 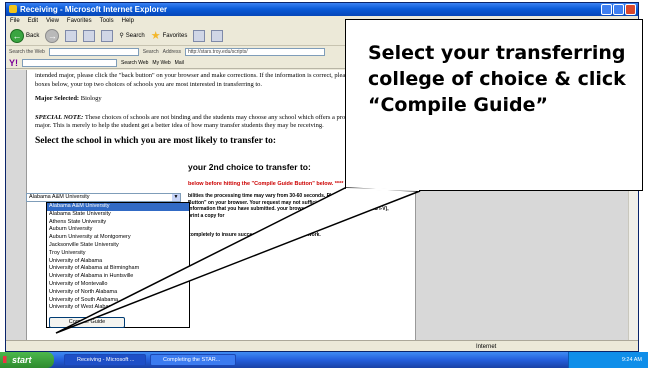 What do you see at coordinates (93, 52) in the screenshot?
I see `search-web-input` at bounding box center [93, 52].